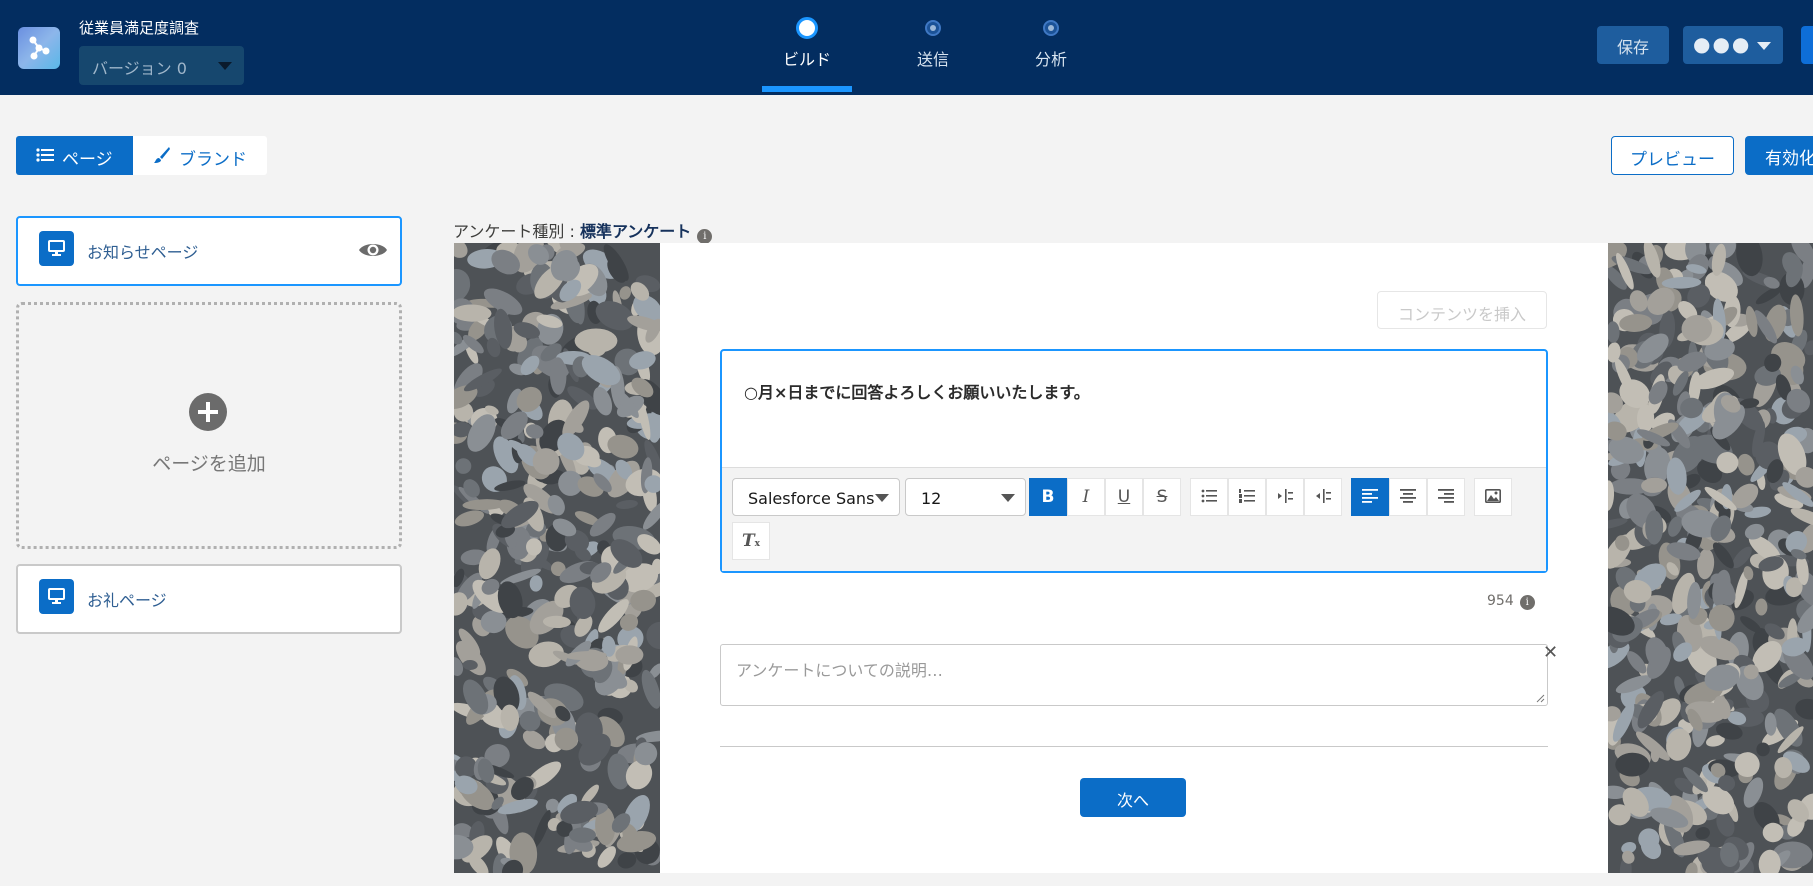  I want to click on clear-formatting-icon: Tx, so click(751, 541).